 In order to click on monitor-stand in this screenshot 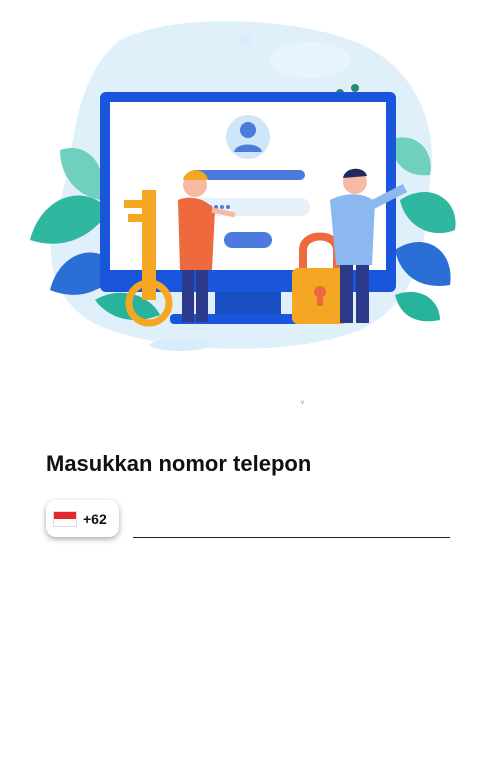, I will do `click(248, 303)`.